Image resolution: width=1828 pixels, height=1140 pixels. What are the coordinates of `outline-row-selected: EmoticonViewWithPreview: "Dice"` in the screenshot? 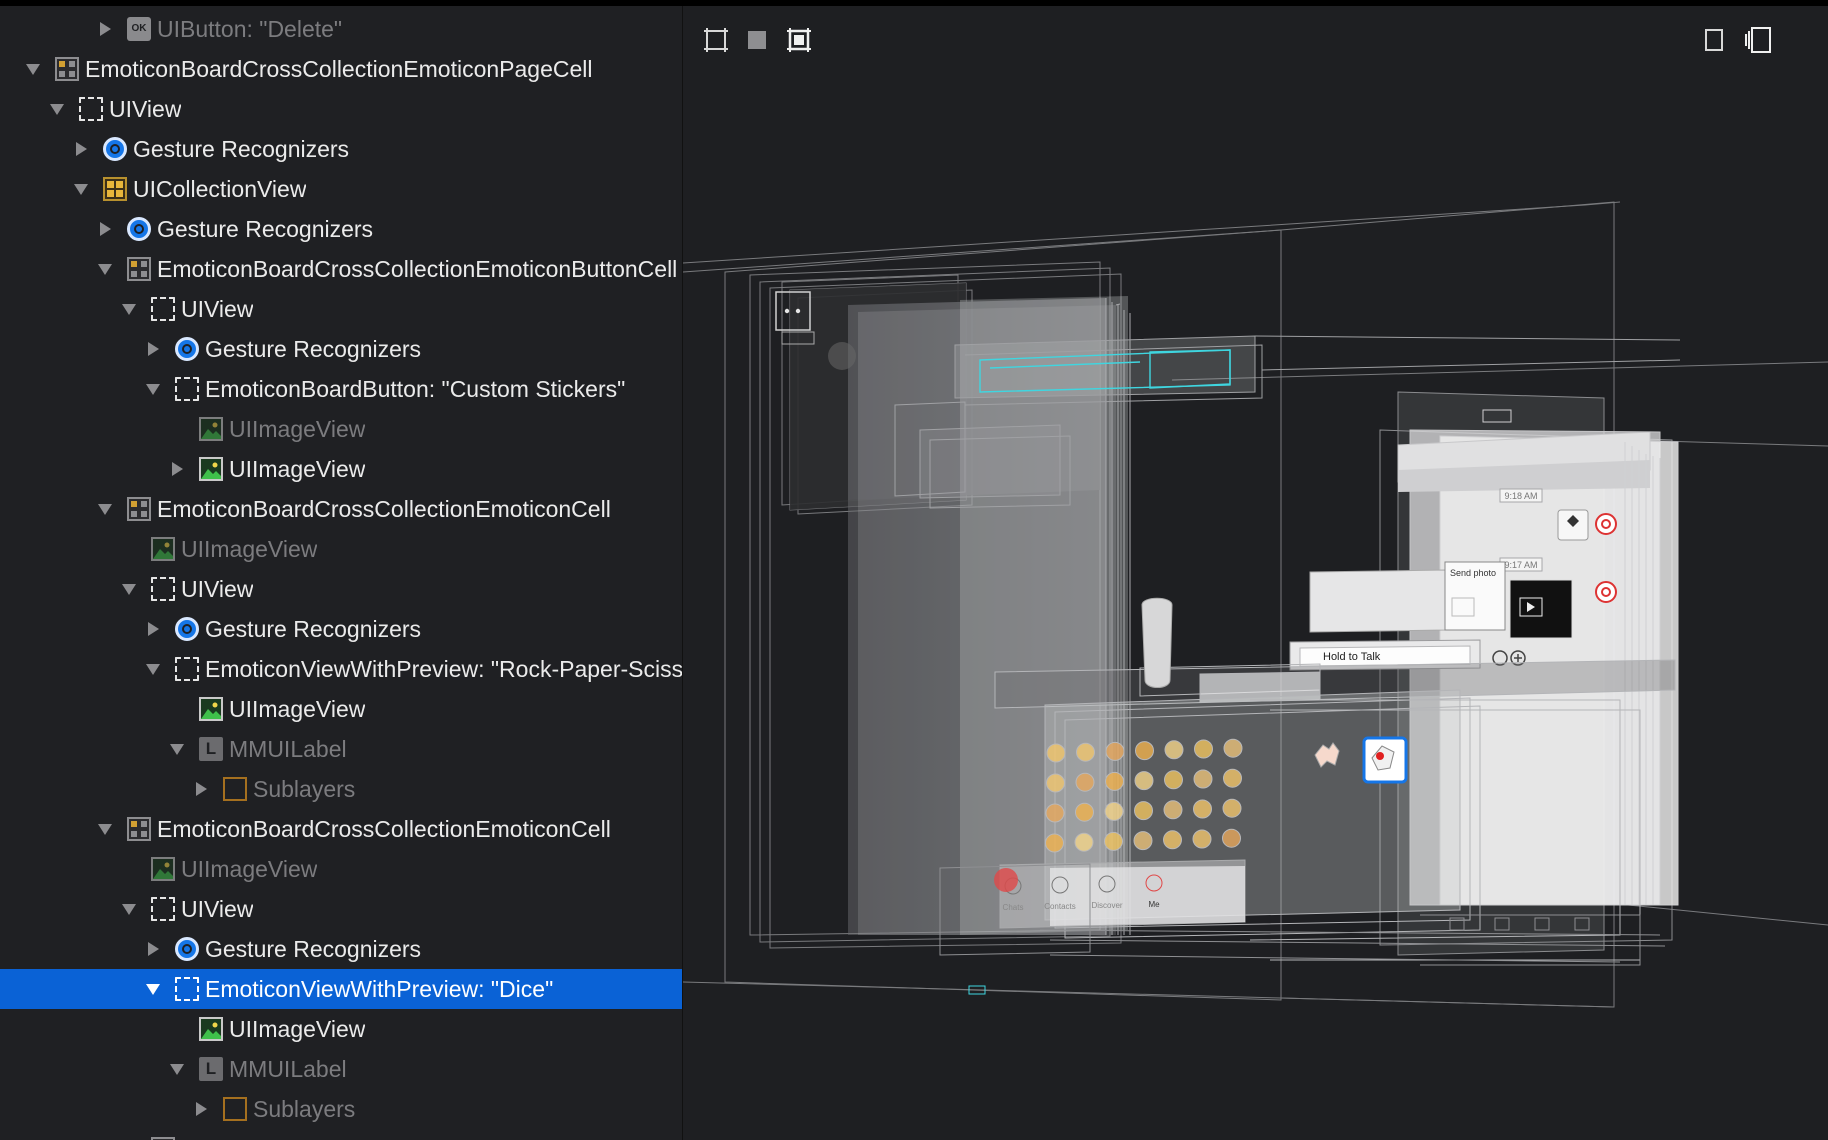 It's located at (341, 989).